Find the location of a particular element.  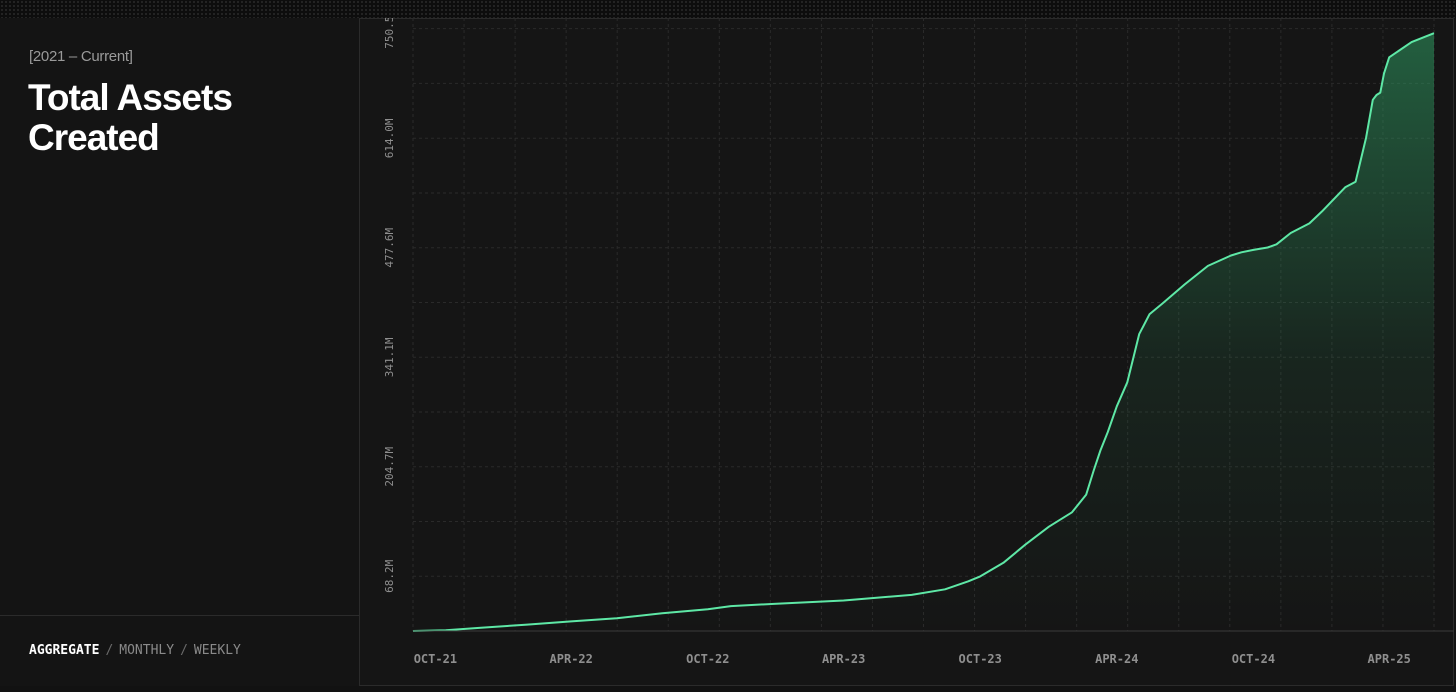

mode-monthly: MONTHLY is located at coordinates (146, 650).